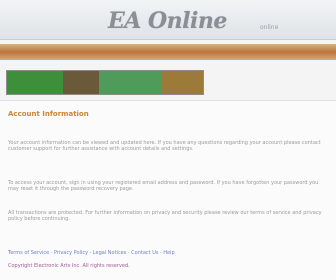  What do you see at coordinates (269, 27) in the screenshot?
I see `logo-subtitle: online` at bounding box center [269, 27].